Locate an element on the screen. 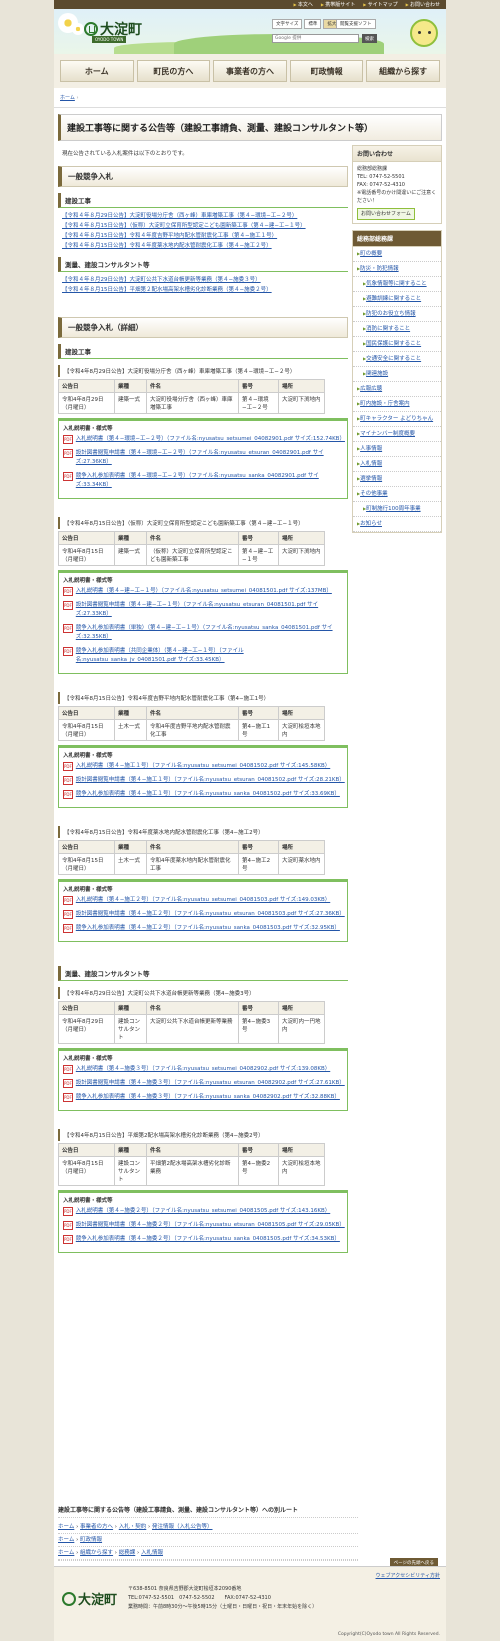  utility-link-mobile: 携帯版サイト is located at coordinates (338, 4).